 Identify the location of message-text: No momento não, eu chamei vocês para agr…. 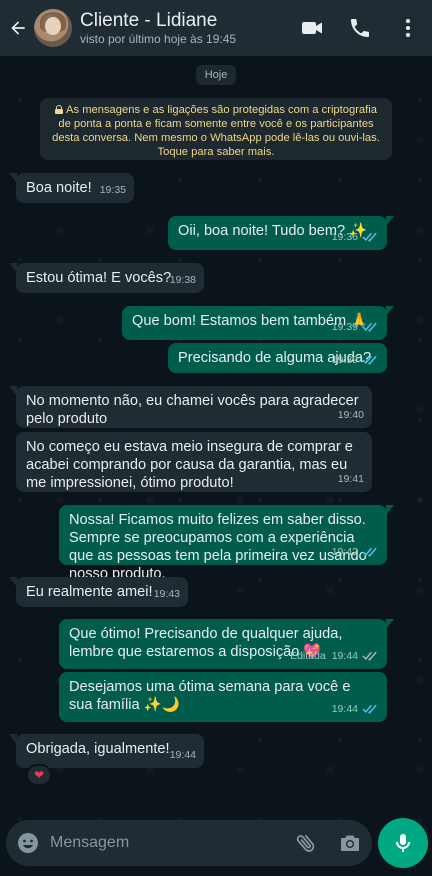
(192, 410).